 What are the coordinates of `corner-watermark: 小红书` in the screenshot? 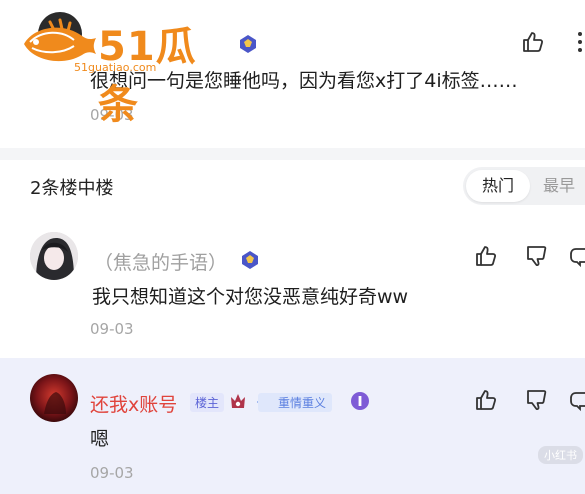 It's located at (560, 455).